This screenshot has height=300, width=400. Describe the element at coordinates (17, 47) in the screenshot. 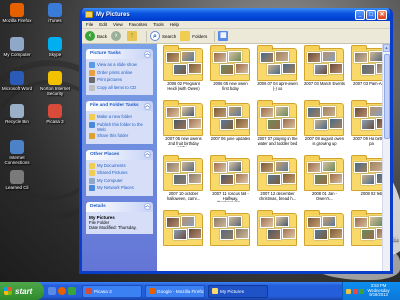

I see `desktop-icon: My Computer` at that location.